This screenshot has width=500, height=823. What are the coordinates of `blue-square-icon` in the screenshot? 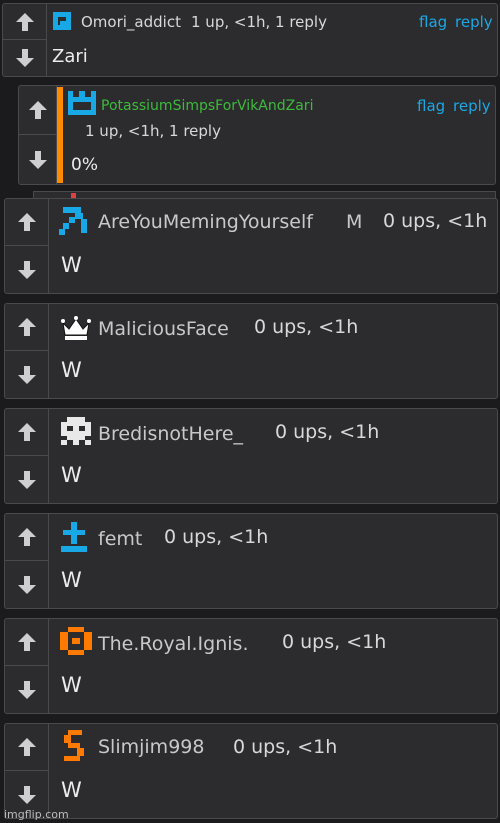 It's located at (62, 21).